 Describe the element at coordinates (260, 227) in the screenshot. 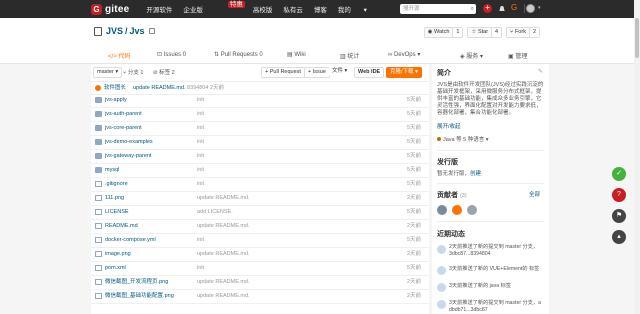

I see `file-row: README.md update README.md. 2天前` at that location.